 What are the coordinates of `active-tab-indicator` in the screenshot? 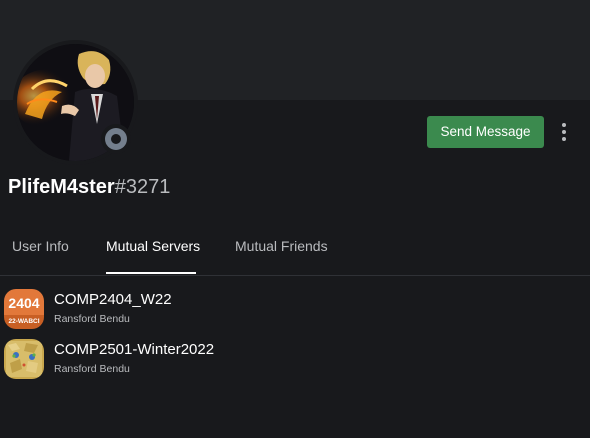 It's located at (151, 273).